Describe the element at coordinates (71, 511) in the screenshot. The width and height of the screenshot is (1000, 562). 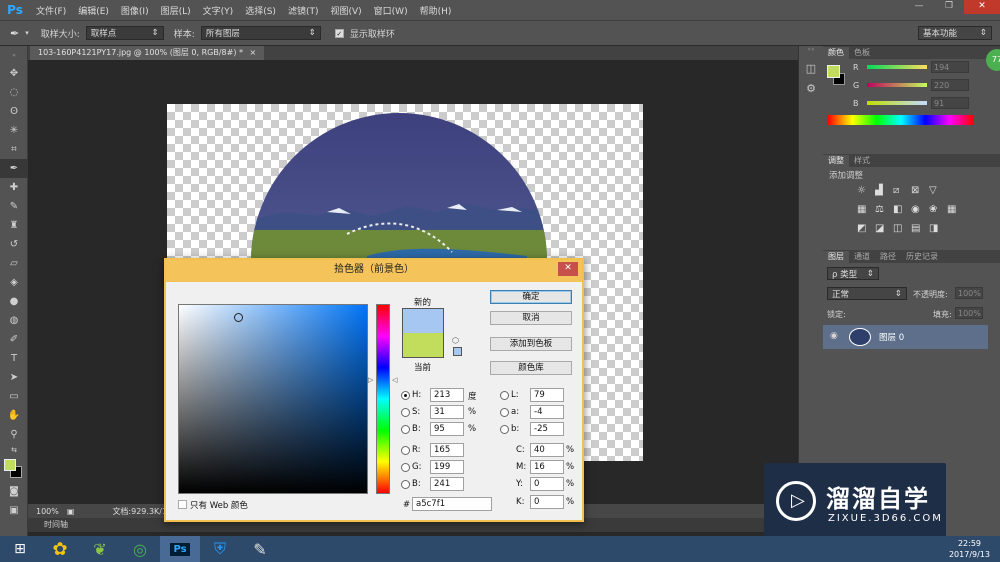
I see `status-menu-icon: ▣` at that location.